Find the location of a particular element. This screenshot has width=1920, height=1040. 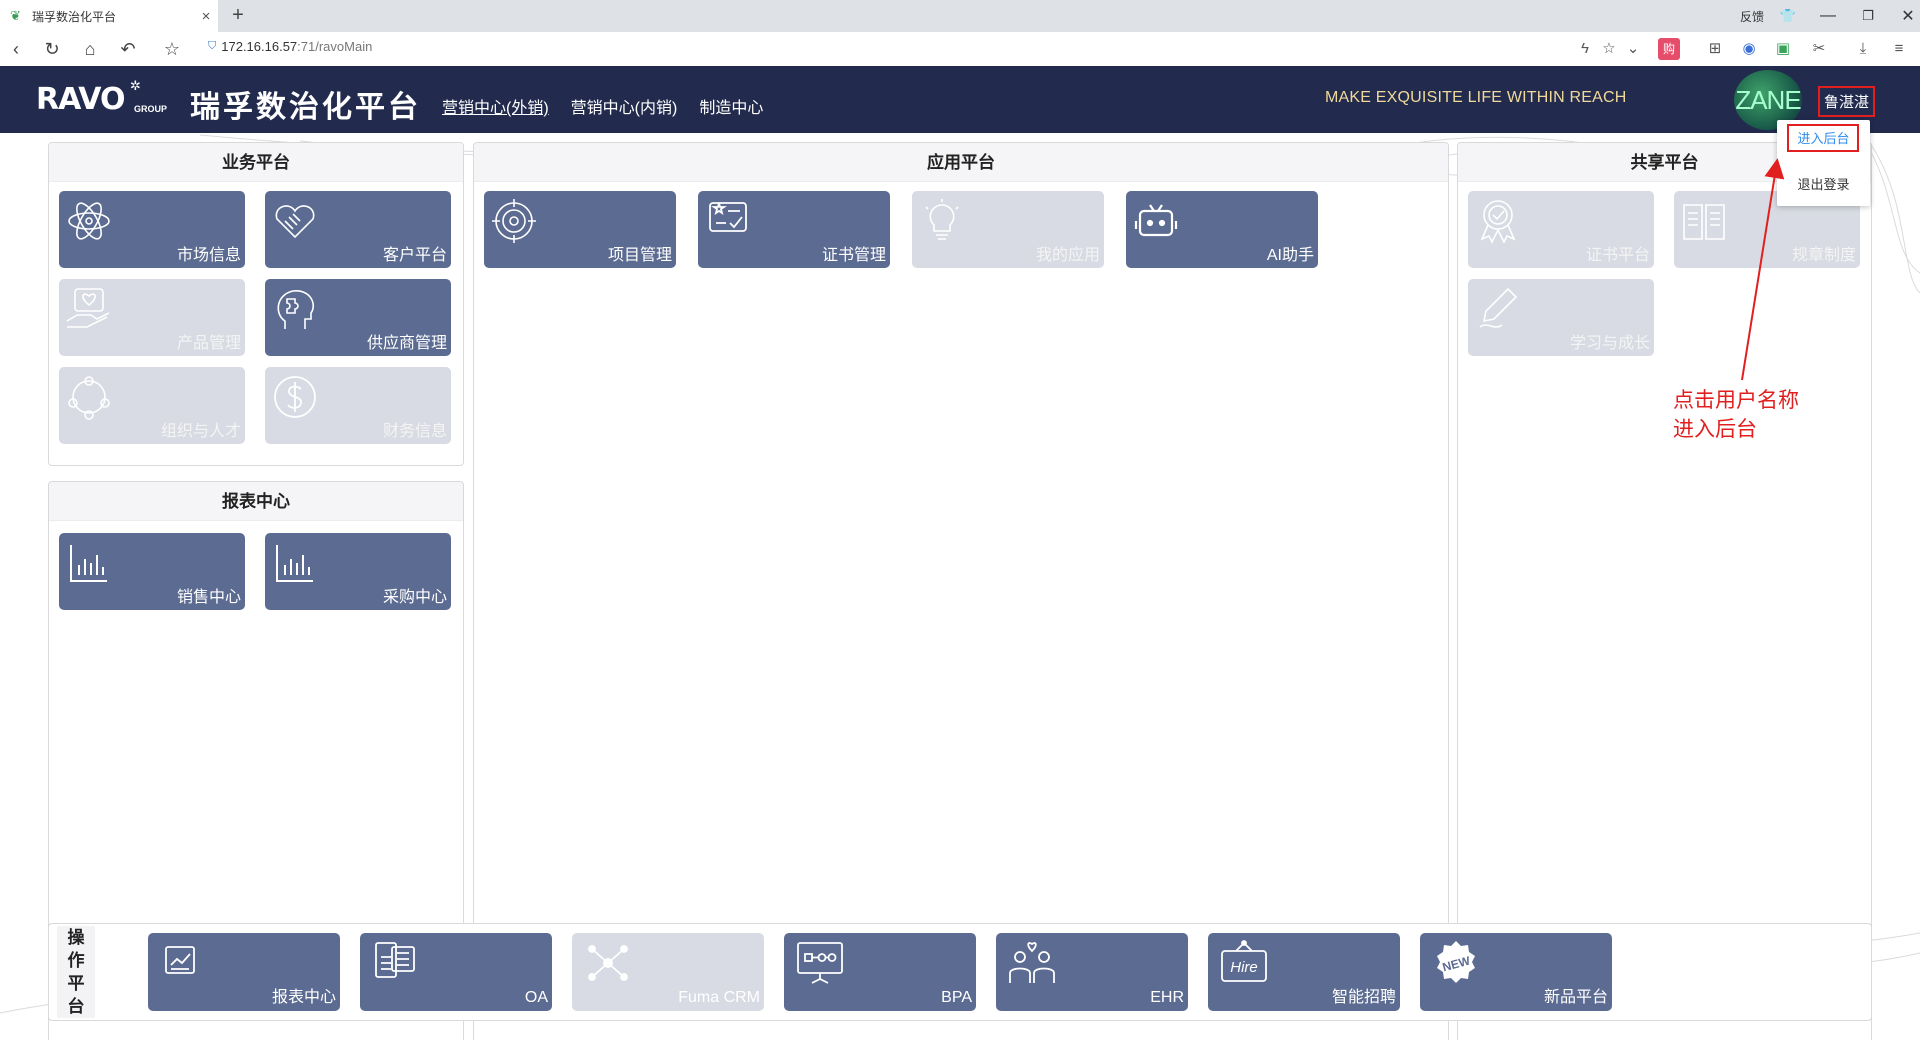

robot-icon is located at coordinates (1156, 220).